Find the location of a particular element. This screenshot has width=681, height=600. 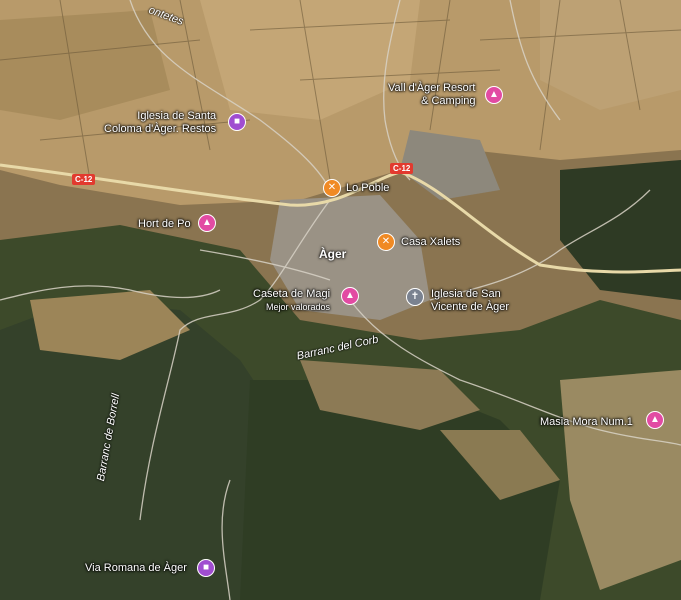

place-name: Hort de Po is located at coordinates (164, 224).